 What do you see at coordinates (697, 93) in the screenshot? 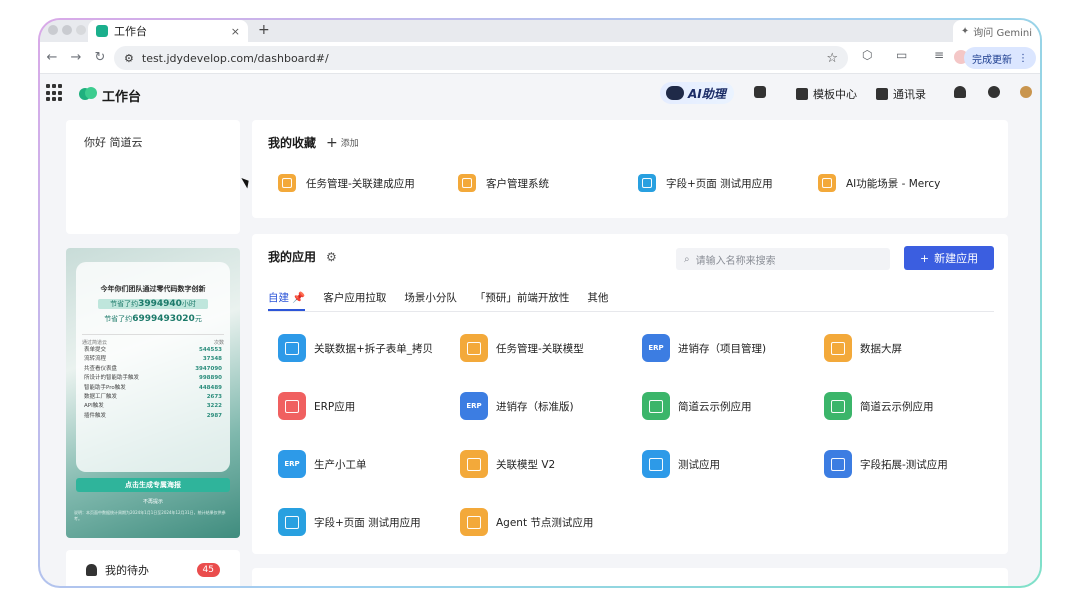
I see `ai-assistant-button: AI助理` at bounding box center [697, 93].